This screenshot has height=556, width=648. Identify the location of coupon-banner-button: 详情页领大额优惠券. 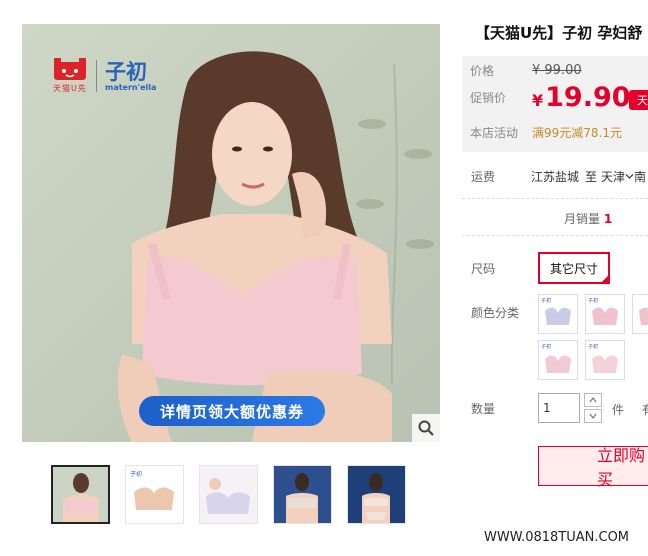
(232, 411).